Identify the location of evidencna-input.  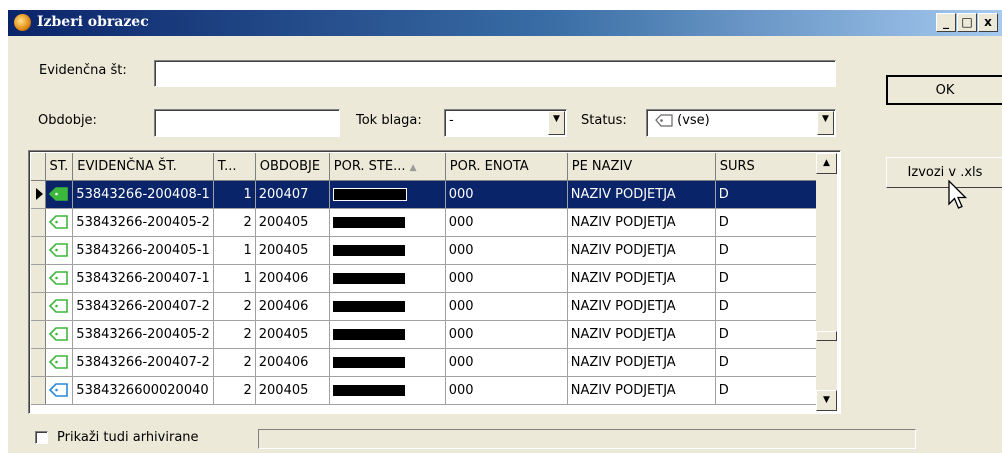
(495, 73).